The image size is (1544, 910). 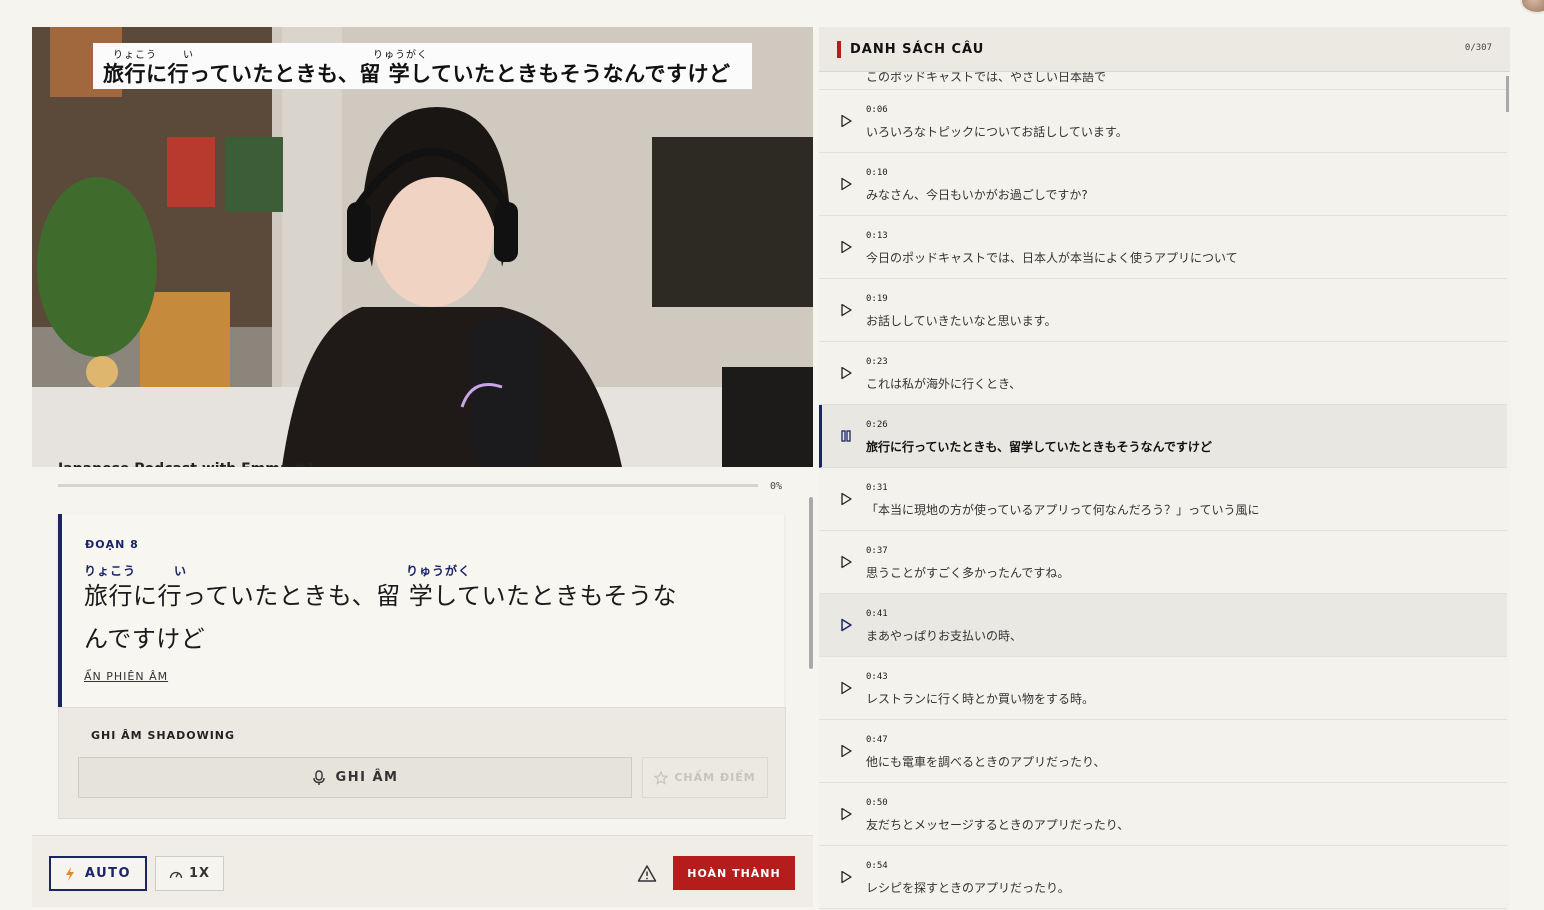 I want to click on sentence-time: 0:54, so click(x=877, y=866).